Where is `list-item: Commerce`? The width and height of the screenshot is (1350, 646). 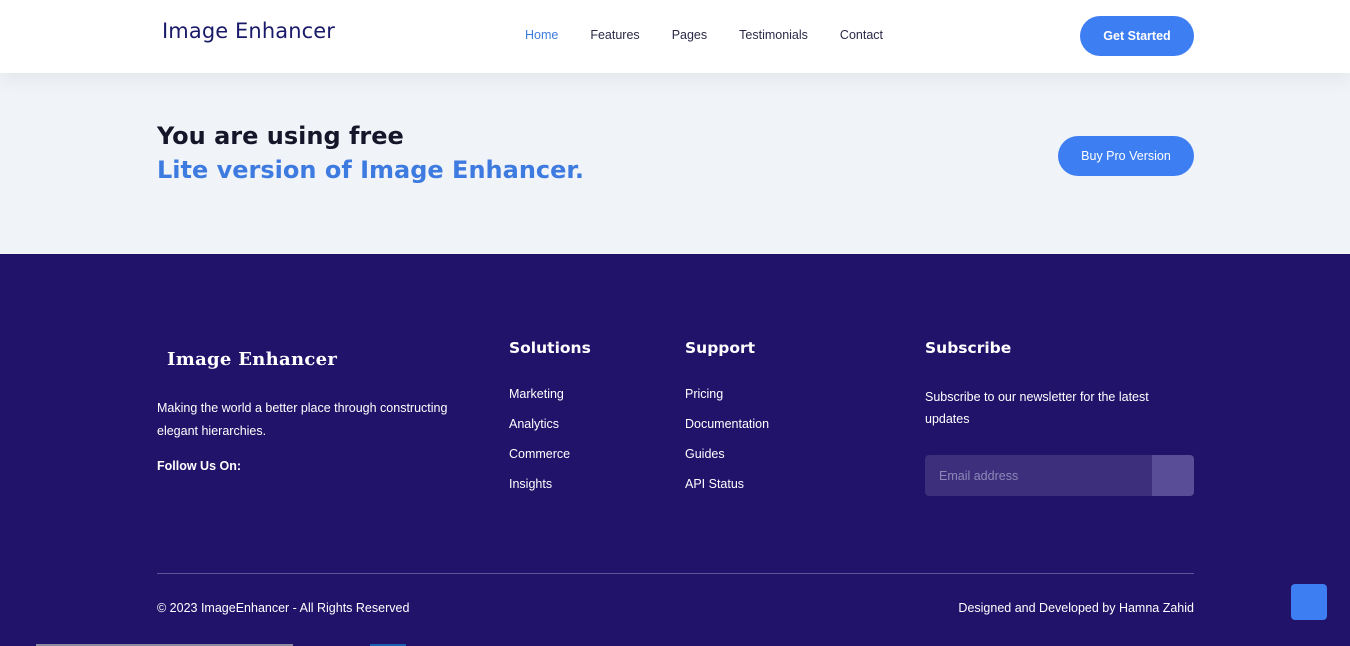
list-item: Commerce is located at coordinates (539, 461).